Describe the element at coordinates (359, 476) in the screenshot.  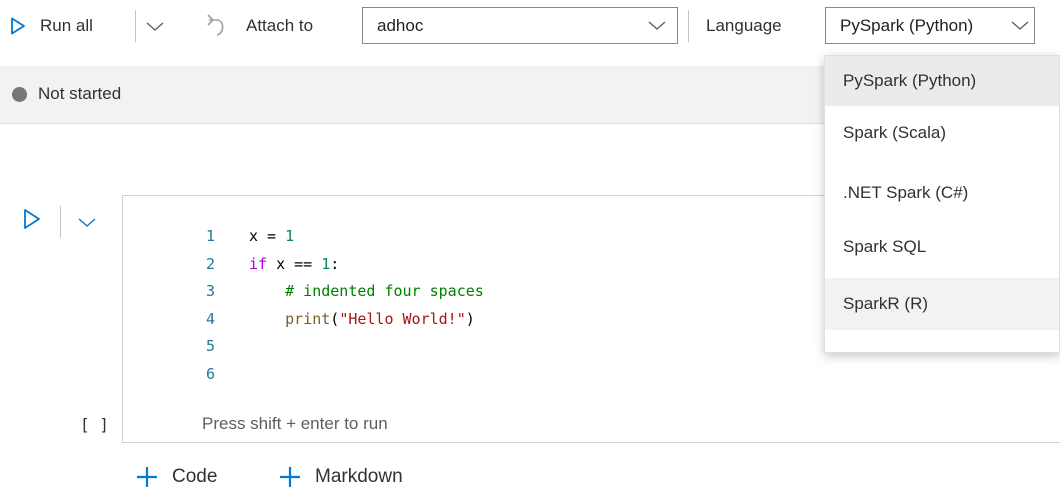
I see `add-markdown-label: Markdown` at that location.